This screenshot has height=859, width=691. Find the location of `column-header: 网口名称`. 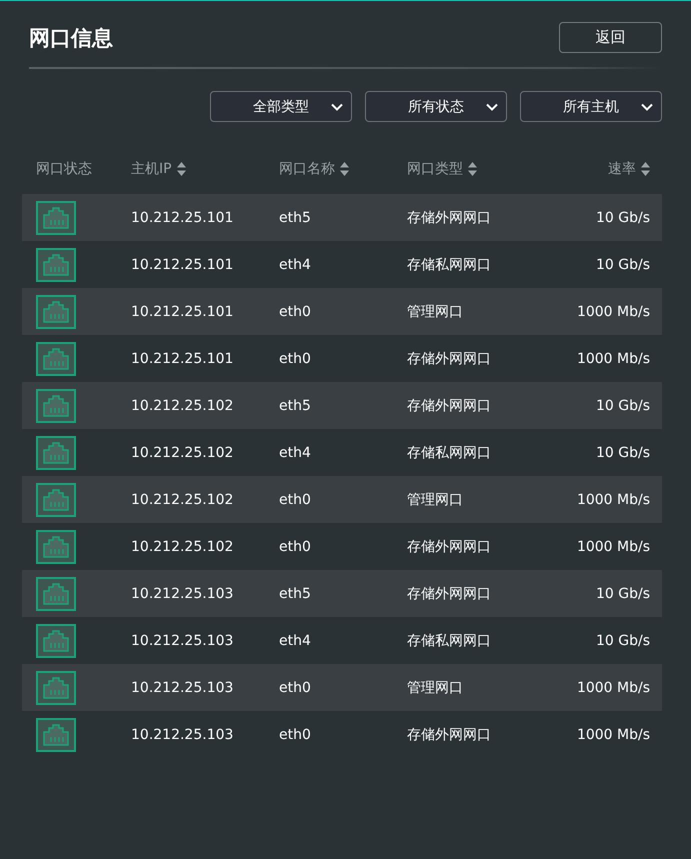

column-header: 网口名称 is located at coordinates (314, 169).